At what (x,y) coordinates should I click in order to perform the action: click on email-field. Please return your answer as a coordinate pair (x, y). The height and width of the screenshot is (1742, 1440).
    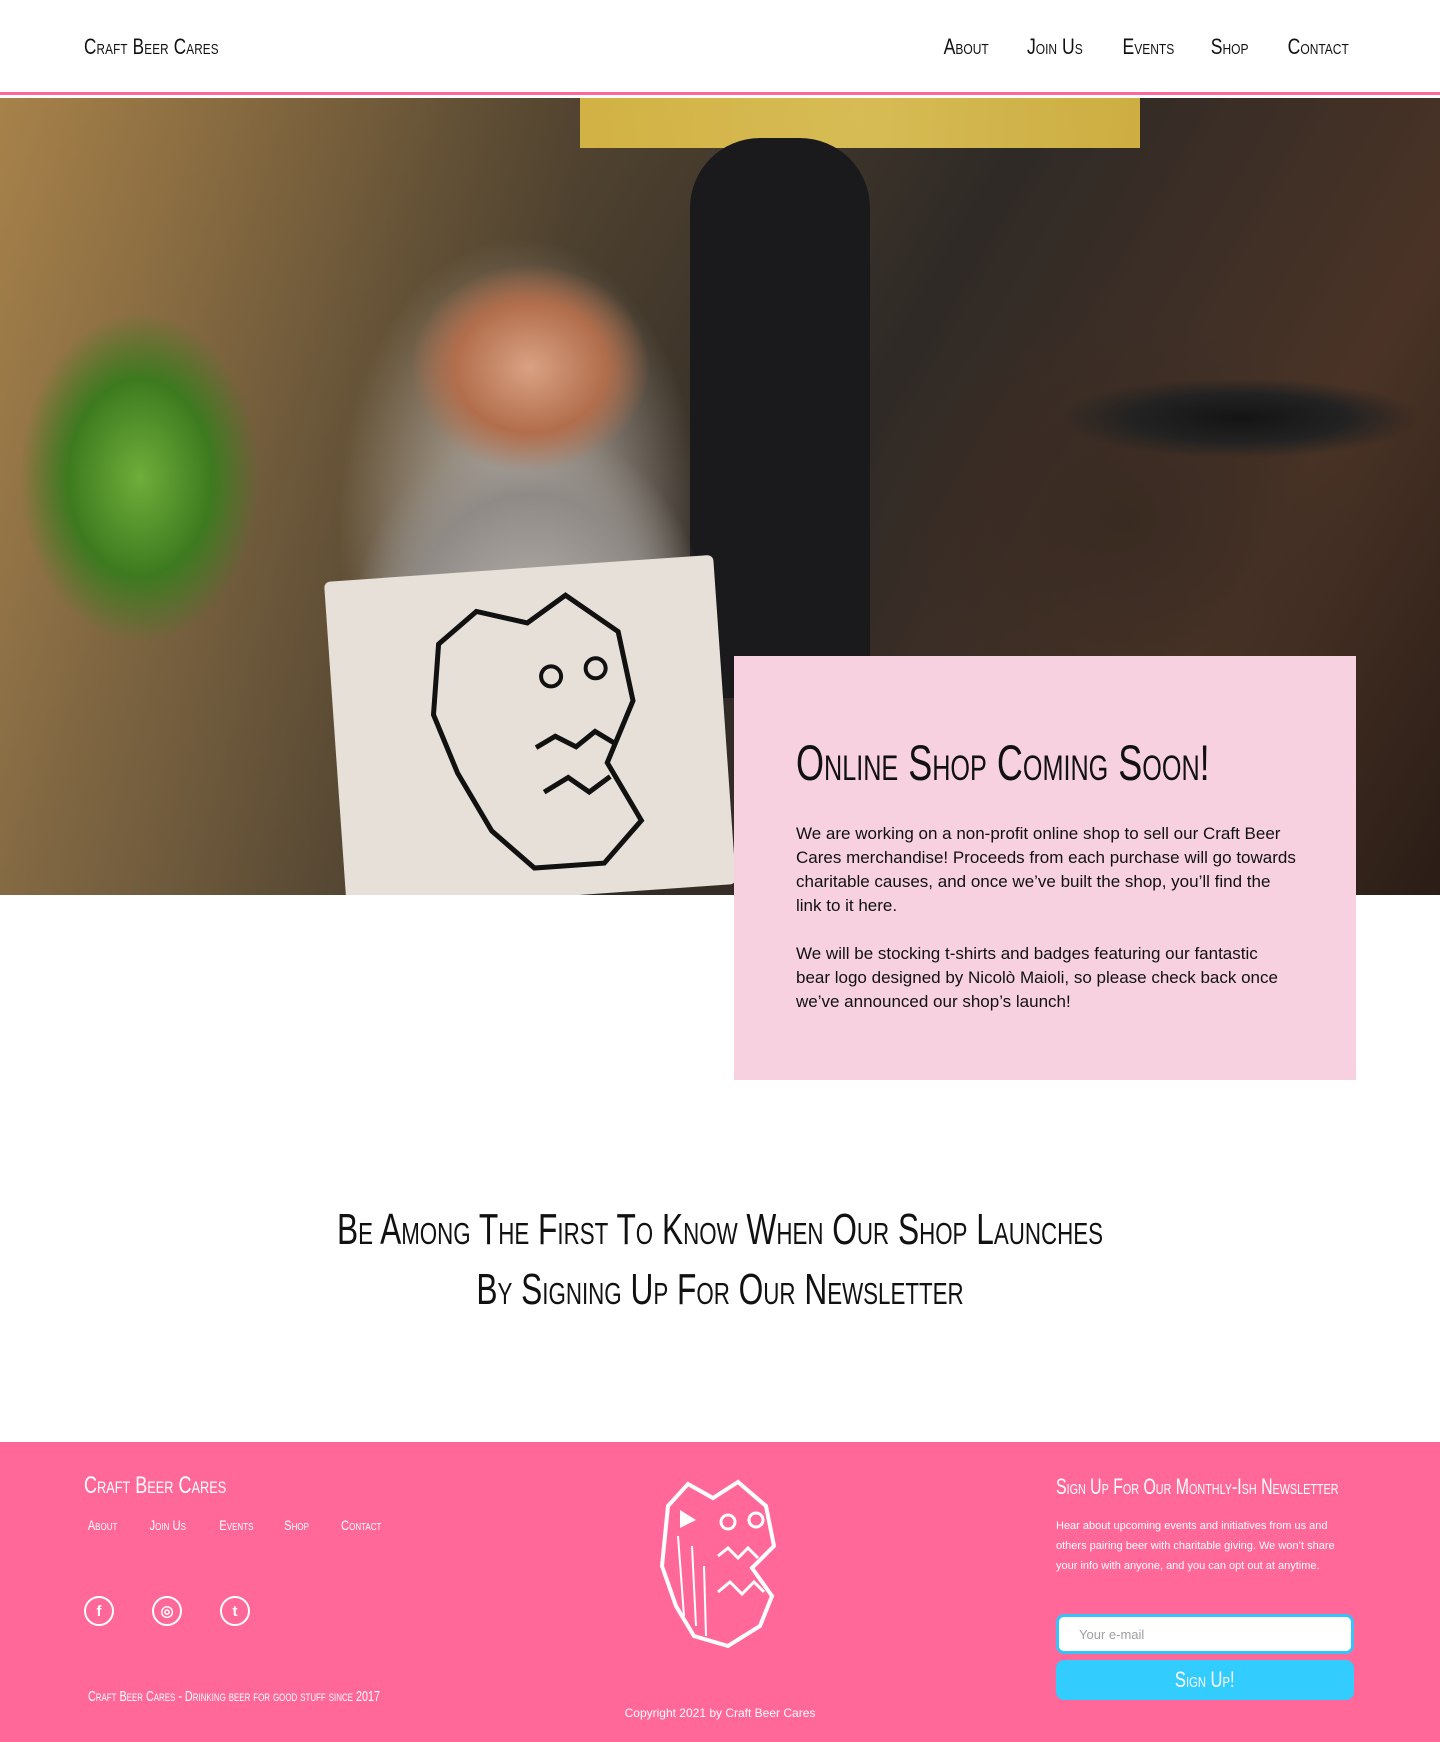
    Looking at the image, I should click on (1205, 1634).